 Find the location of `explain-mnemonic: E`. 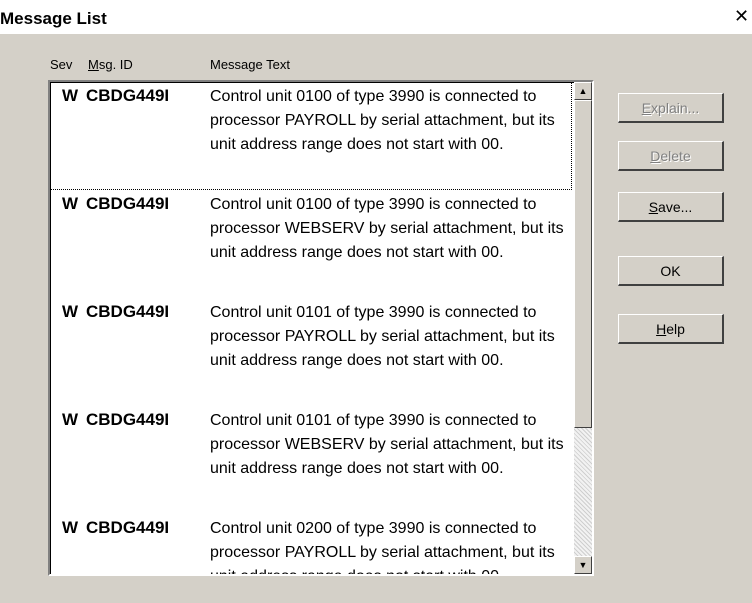

explain-mnemonic: E is located at coordinates (646, 107).